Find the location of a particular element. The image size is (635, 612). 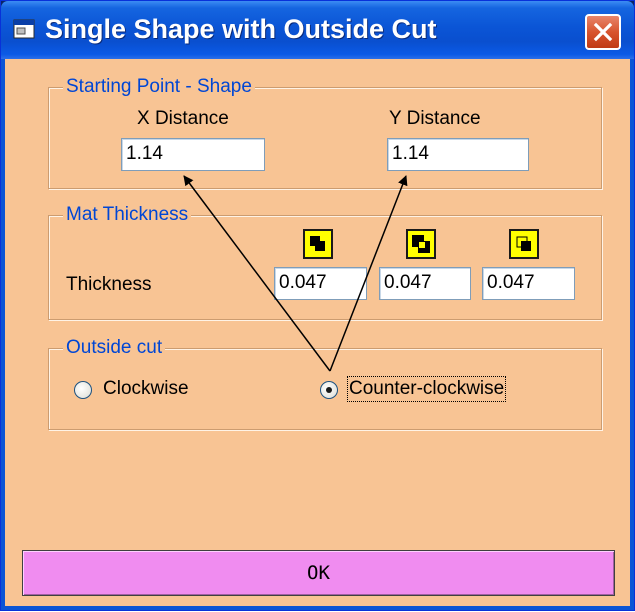

close-icon is located at coordinates (603, 32).